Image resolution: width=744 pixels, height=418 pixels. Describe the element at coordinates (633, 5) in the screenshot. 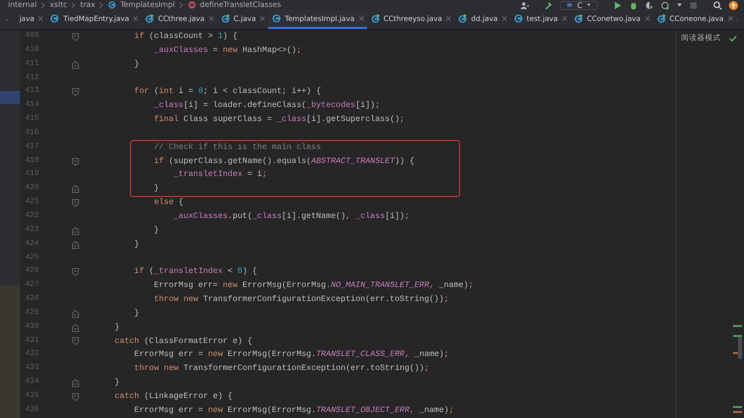

I see `debug-icon` at that location.